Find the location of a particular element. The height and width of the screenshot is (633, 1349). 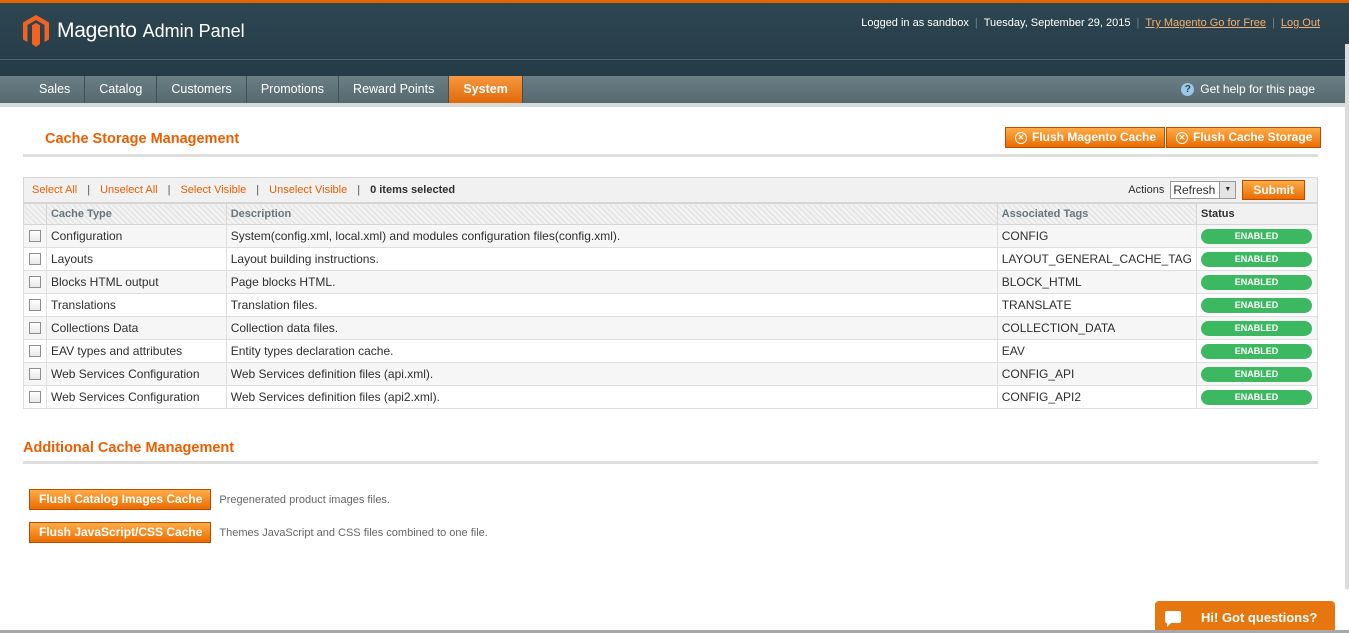

nav-item-system: System is located at coordinates (486, 89).